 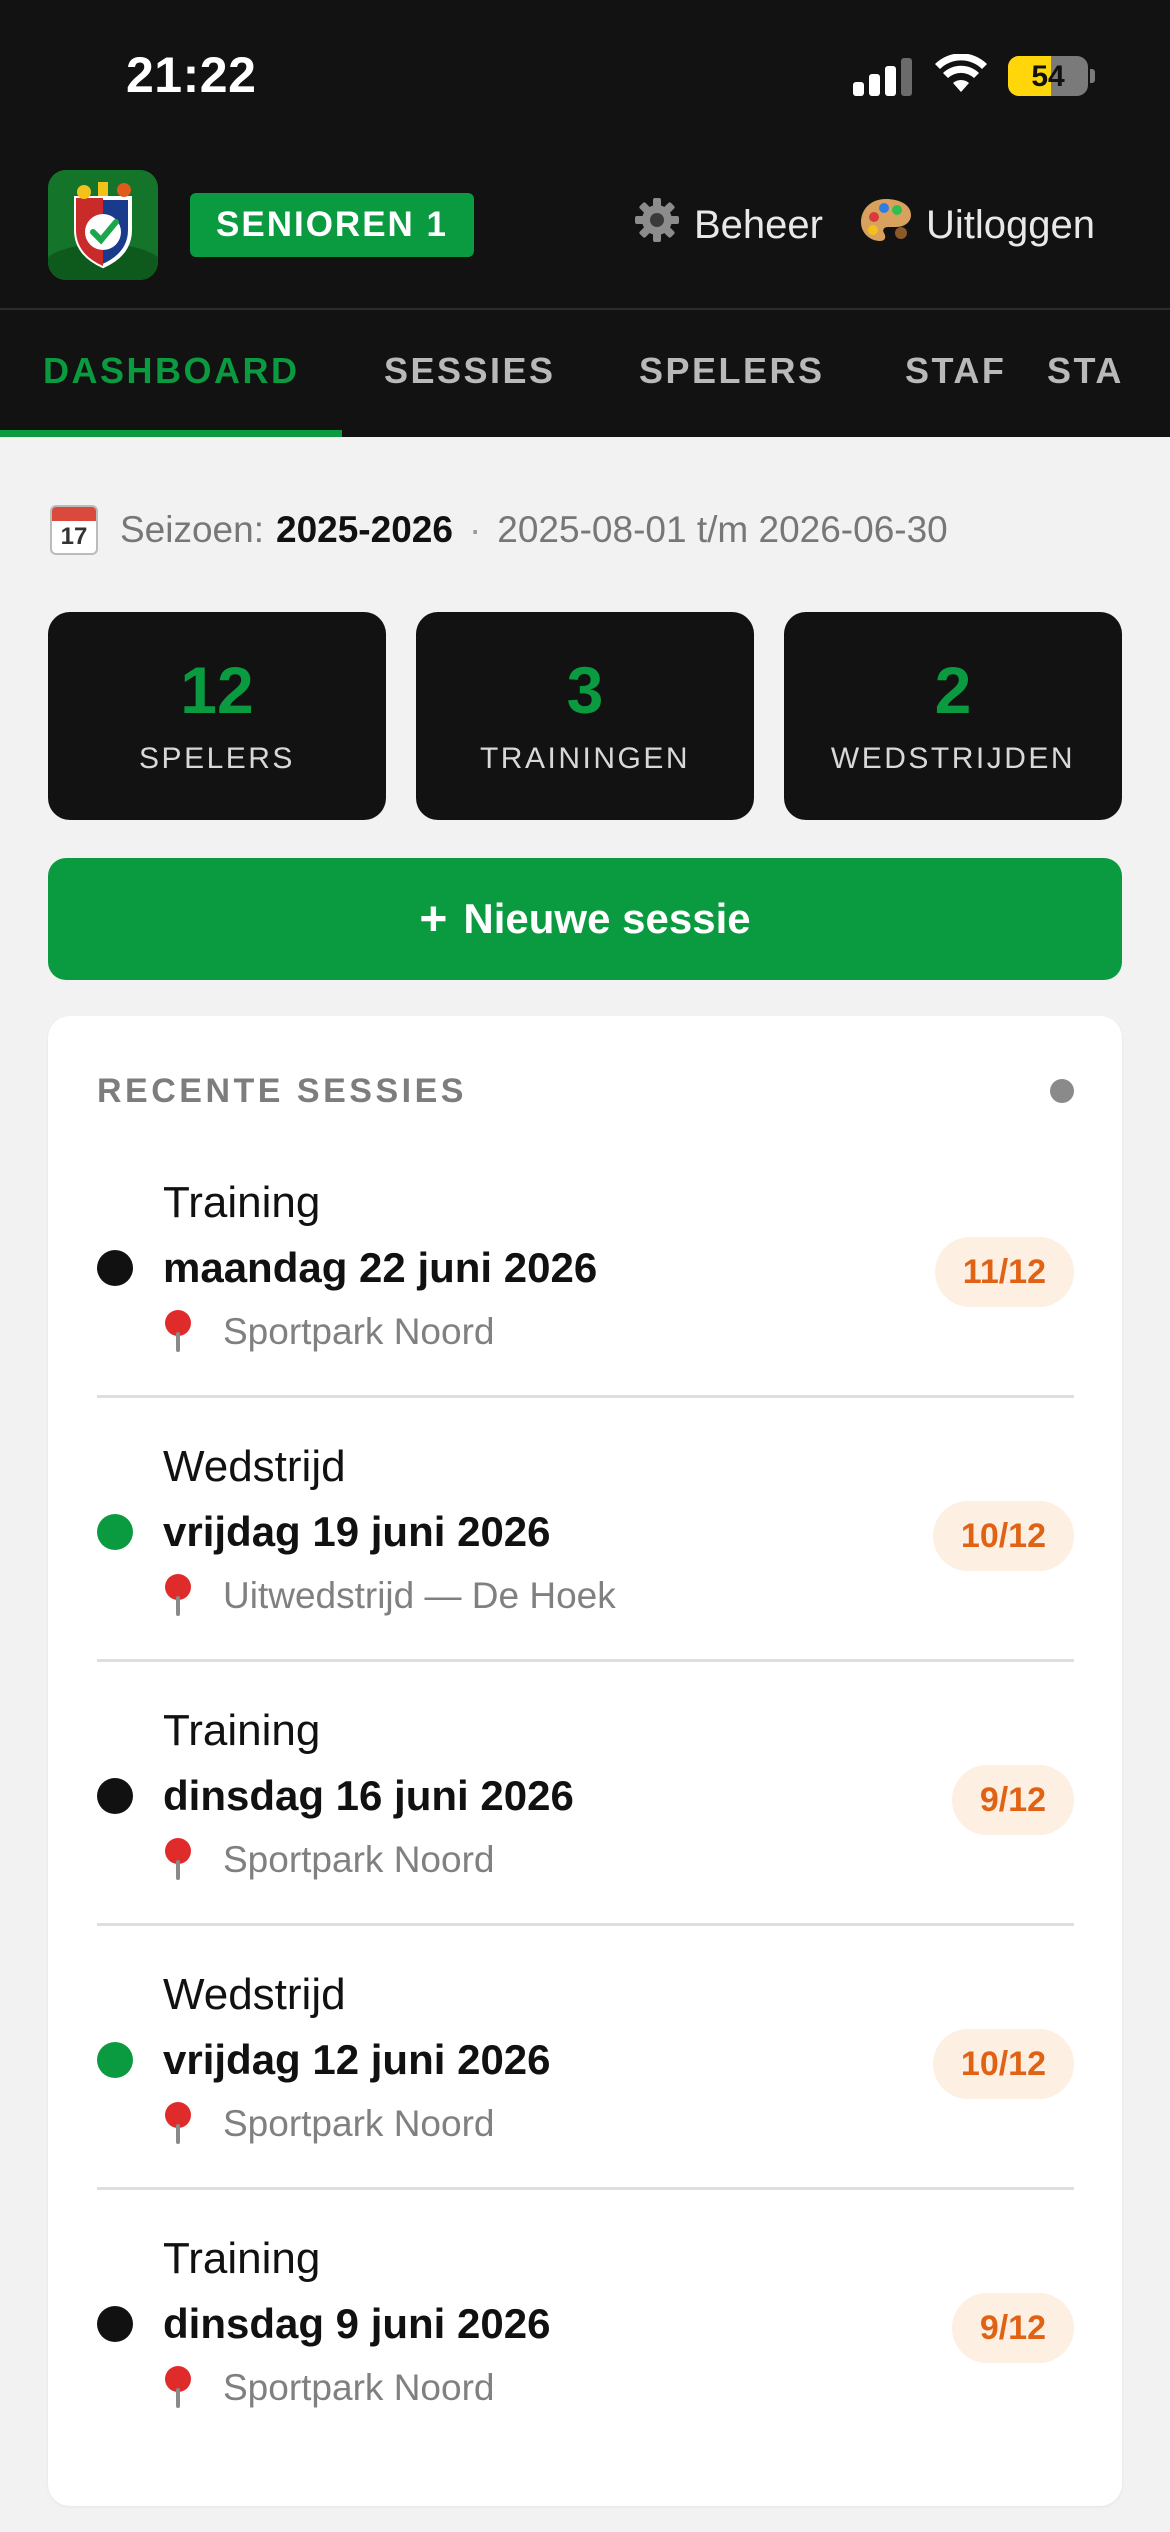 I want to click on tab-dashboard: DASHBOARD, so click(x=171, y=373).